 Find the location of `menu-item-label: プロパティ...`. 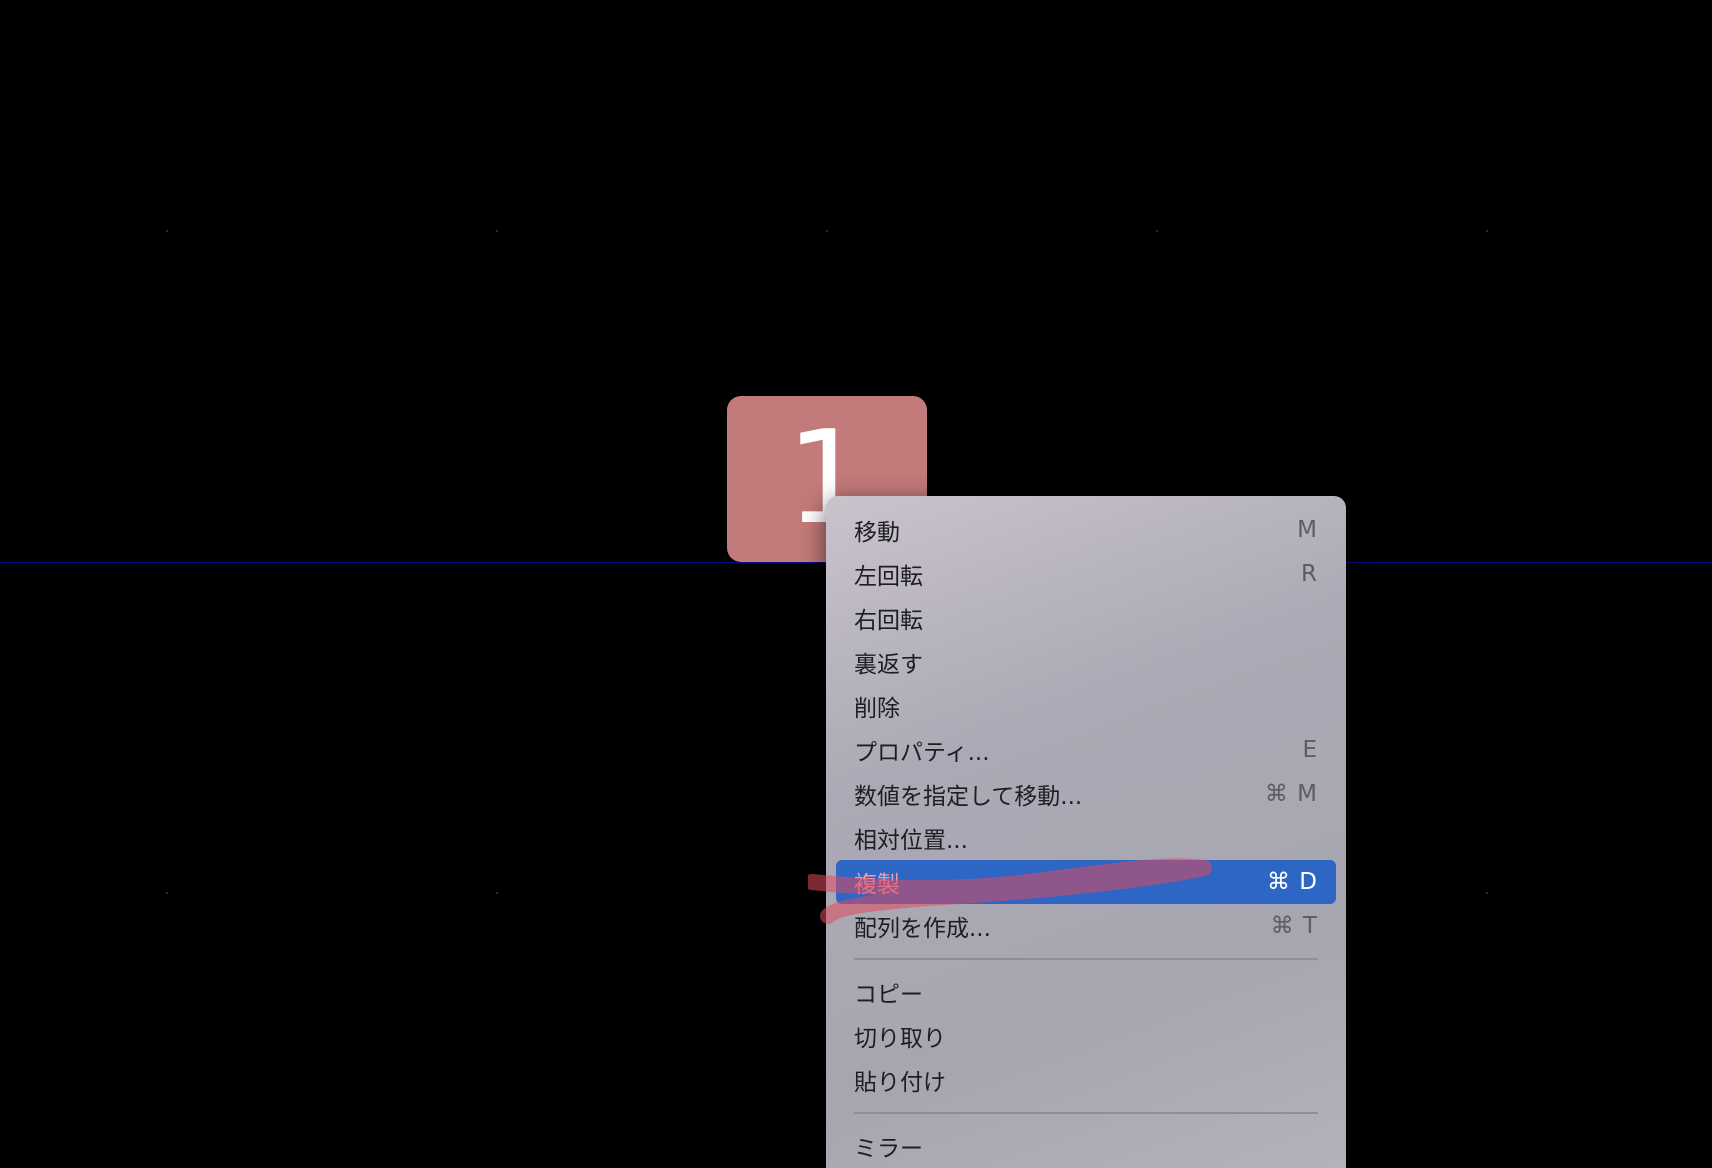

menu-item-label: プロパティ... is located at coordinates (922, 753).